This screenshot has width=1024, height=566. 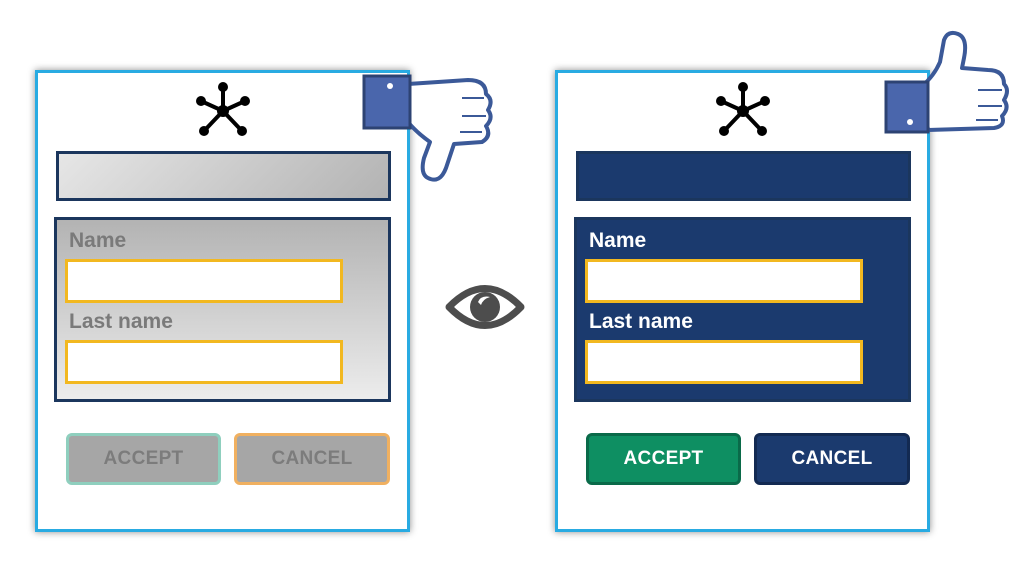 What do you see at coordinates (427, 128) in the screenshot?
I see `thumbs-down-icon` at bounding box center [427, 128].